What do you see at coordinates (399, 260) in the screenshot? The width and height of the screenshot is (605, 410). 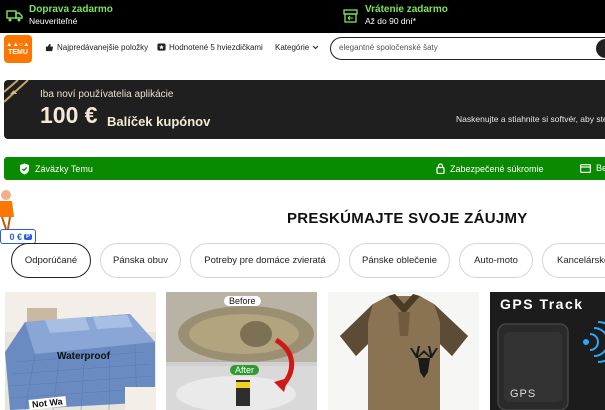 I see `category-pill-mens-clothing: Pánske oblečenie` at bounding box center [399, 260].